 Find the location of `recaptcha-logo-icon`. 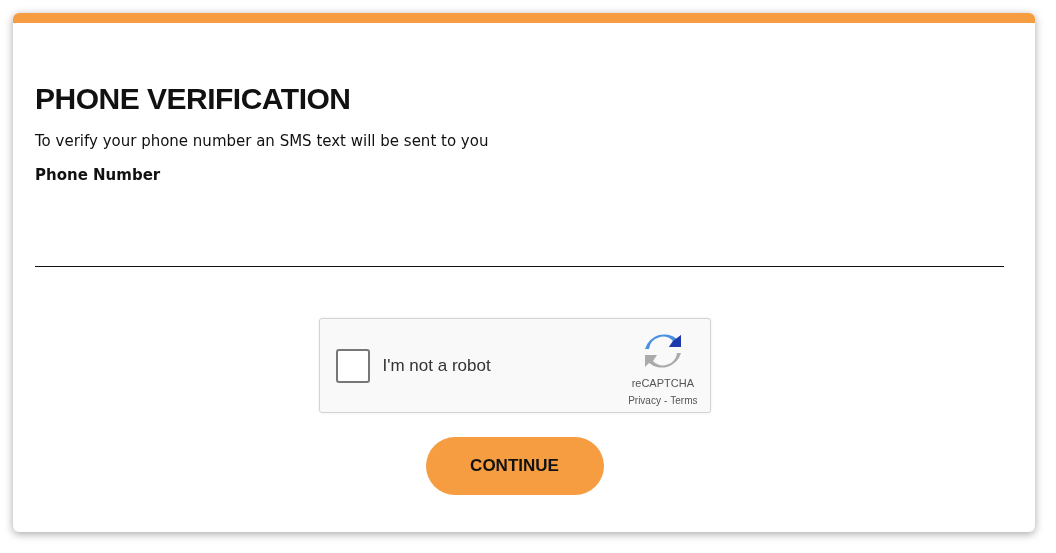

recaptcha-logo-icon is located at coordinates (662, 351).